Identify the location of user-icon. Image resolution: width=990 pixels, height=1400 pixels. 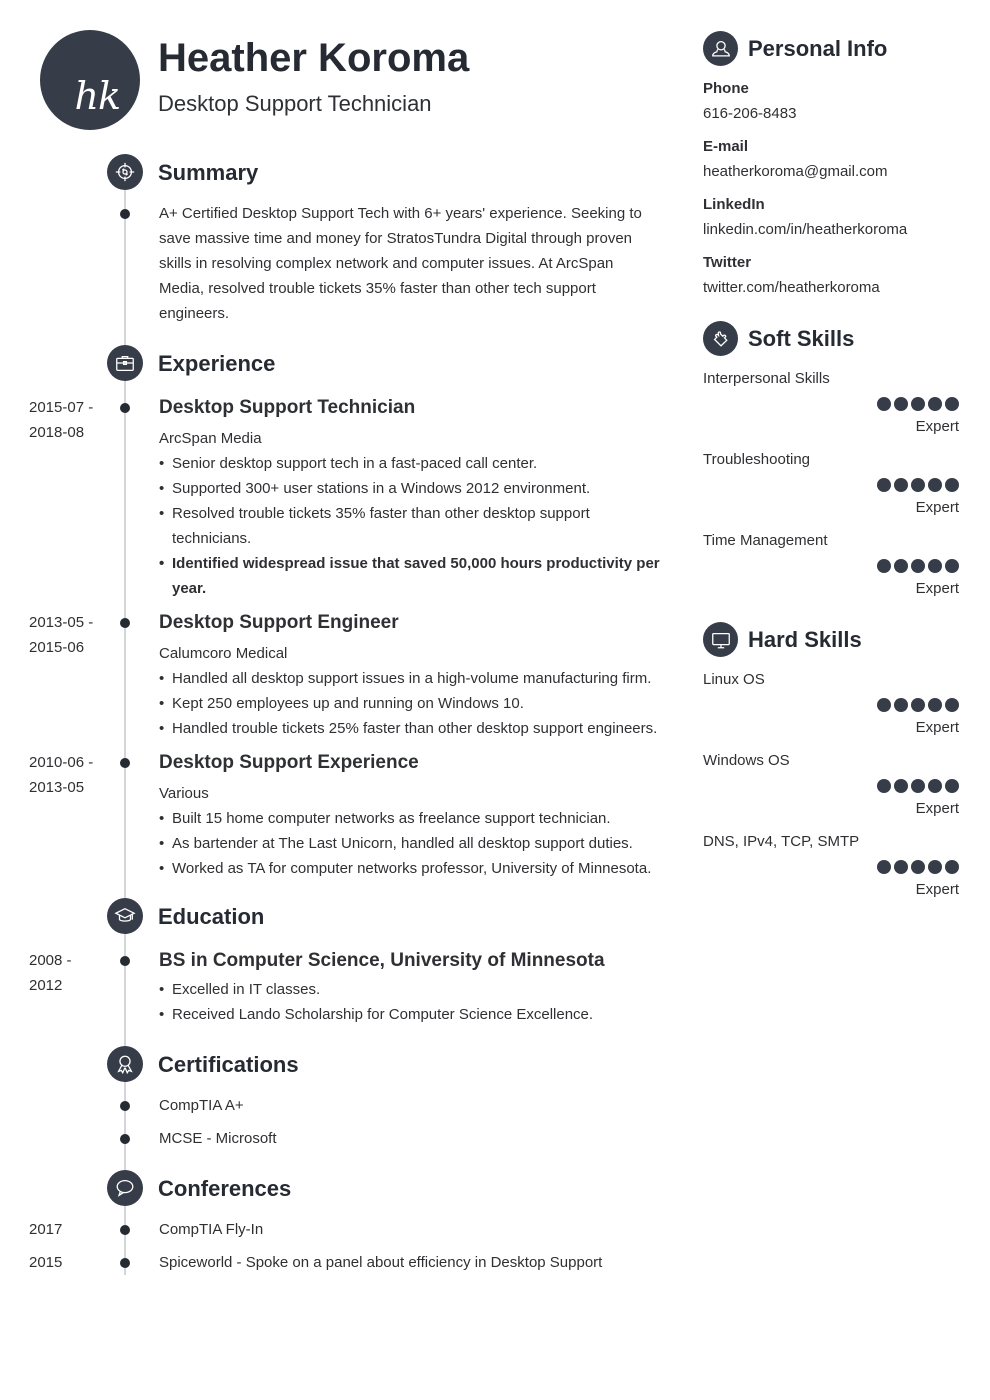
(720, 48).